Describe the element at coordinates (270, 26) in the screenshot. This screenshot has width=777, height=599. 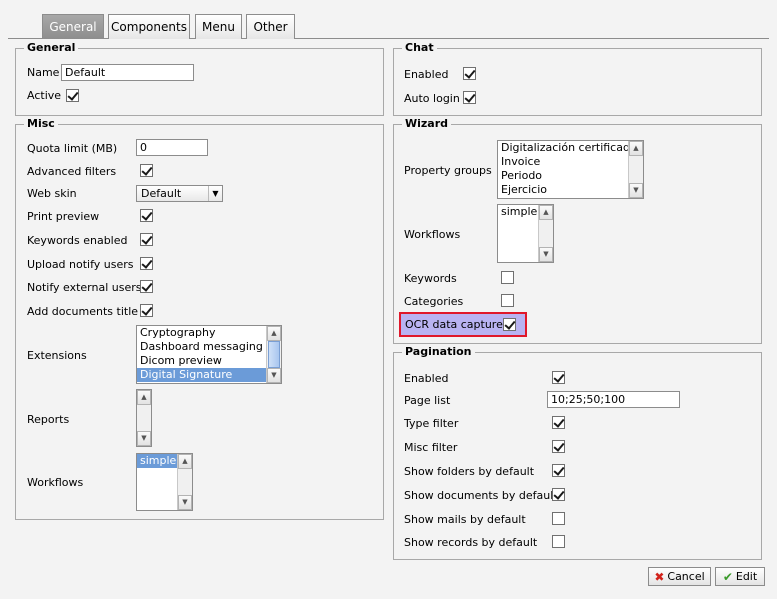
I see `tab-other: Other` at that location.